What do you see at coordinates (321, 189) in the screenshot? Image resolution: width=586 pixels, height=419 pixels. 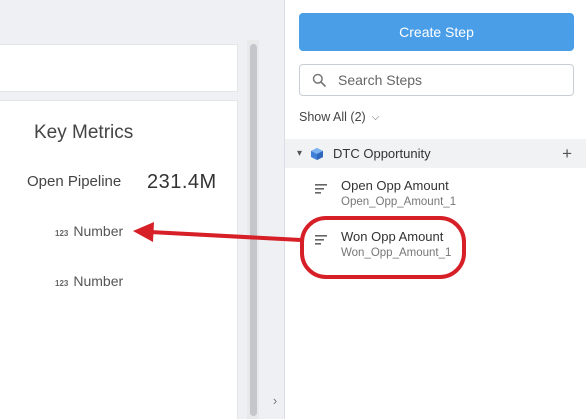 I see `text-lines-icon` at bounding box center [321, 189].